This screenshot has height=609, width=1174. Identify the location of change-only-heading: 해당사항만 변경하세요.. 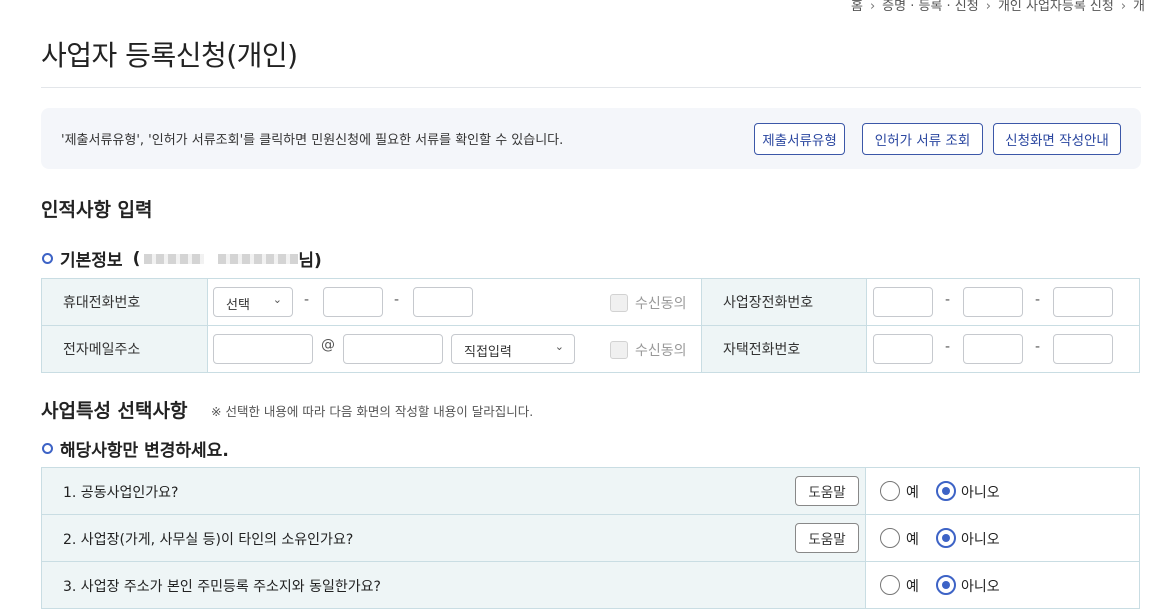
(135, 448).